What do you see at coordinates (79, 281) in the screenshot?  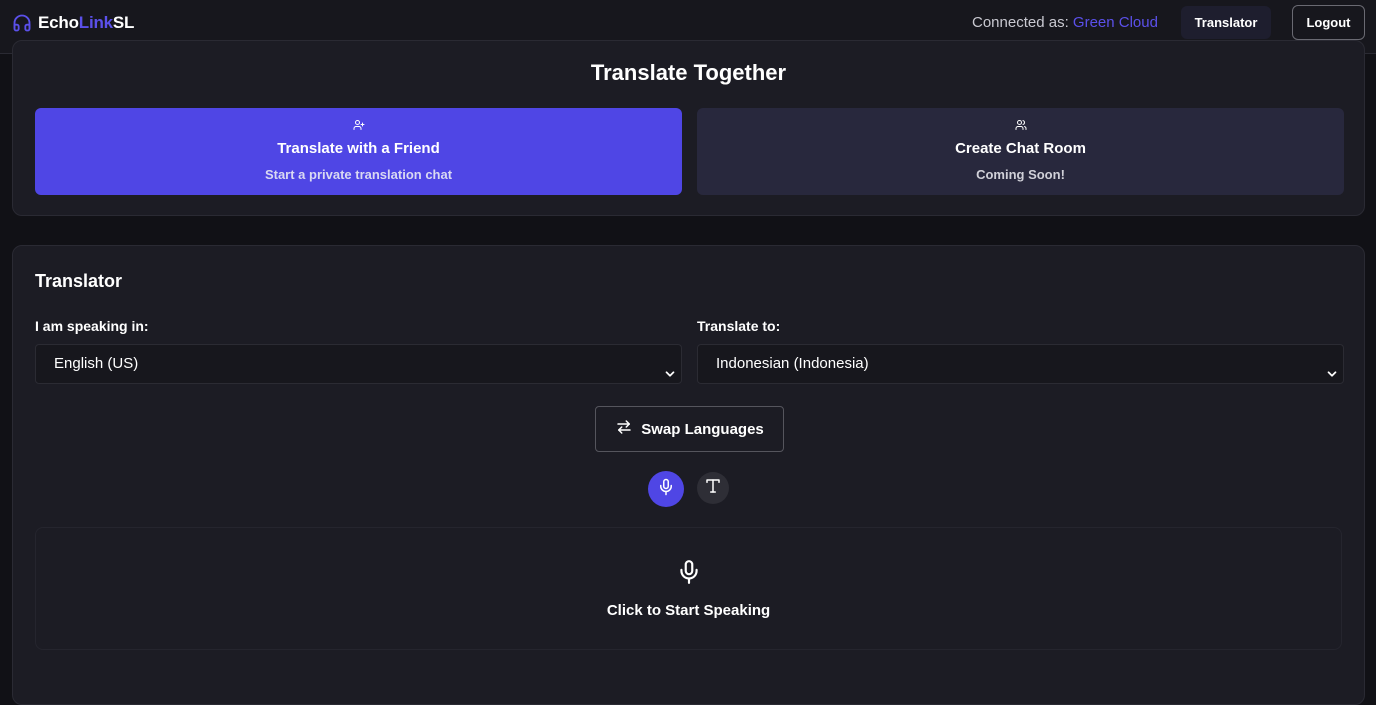 I see `translator-title: Translator` at bounding box center [79, 281].